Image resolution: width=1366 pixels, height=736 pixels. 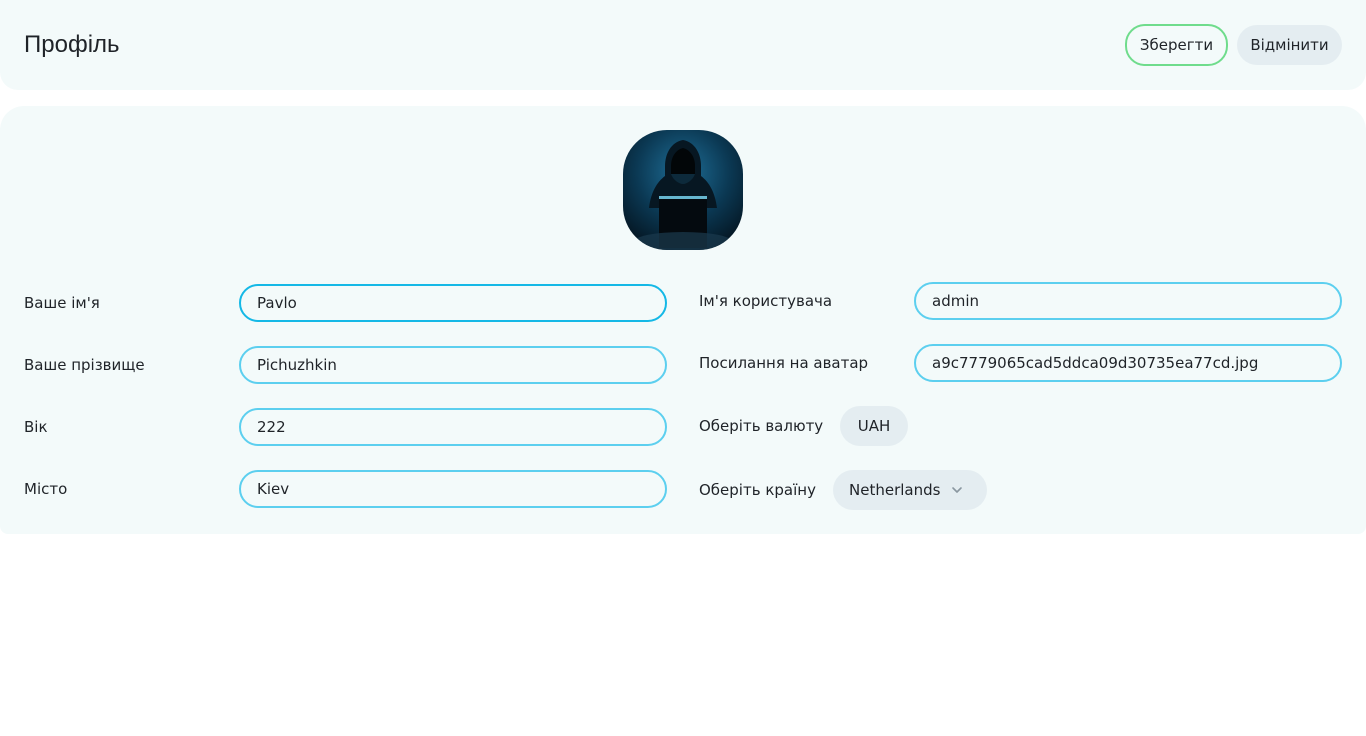 I want to click on country-select-value: Netherlands, so click(x=895, y=490).